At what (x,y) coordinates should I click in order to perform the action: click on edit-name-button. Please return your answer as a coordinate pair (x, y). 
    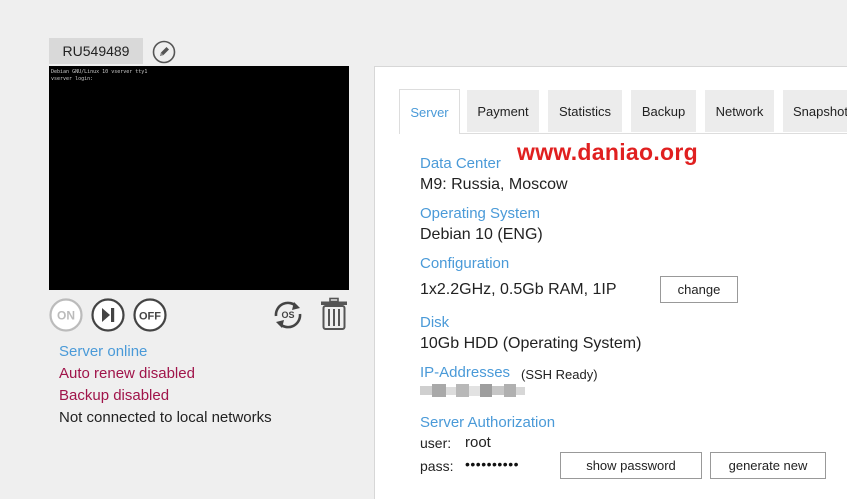
    Looking at the image, I should click on (164, 52).